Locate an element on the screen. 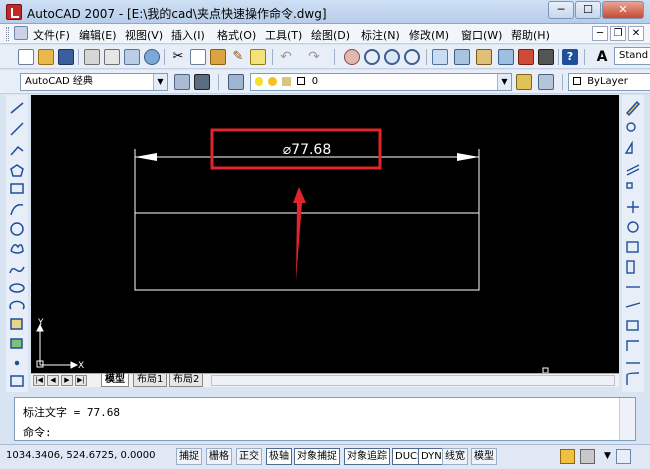 This screenshot has height=469, width=650. scale-icon is located at coordinates (632, 247).